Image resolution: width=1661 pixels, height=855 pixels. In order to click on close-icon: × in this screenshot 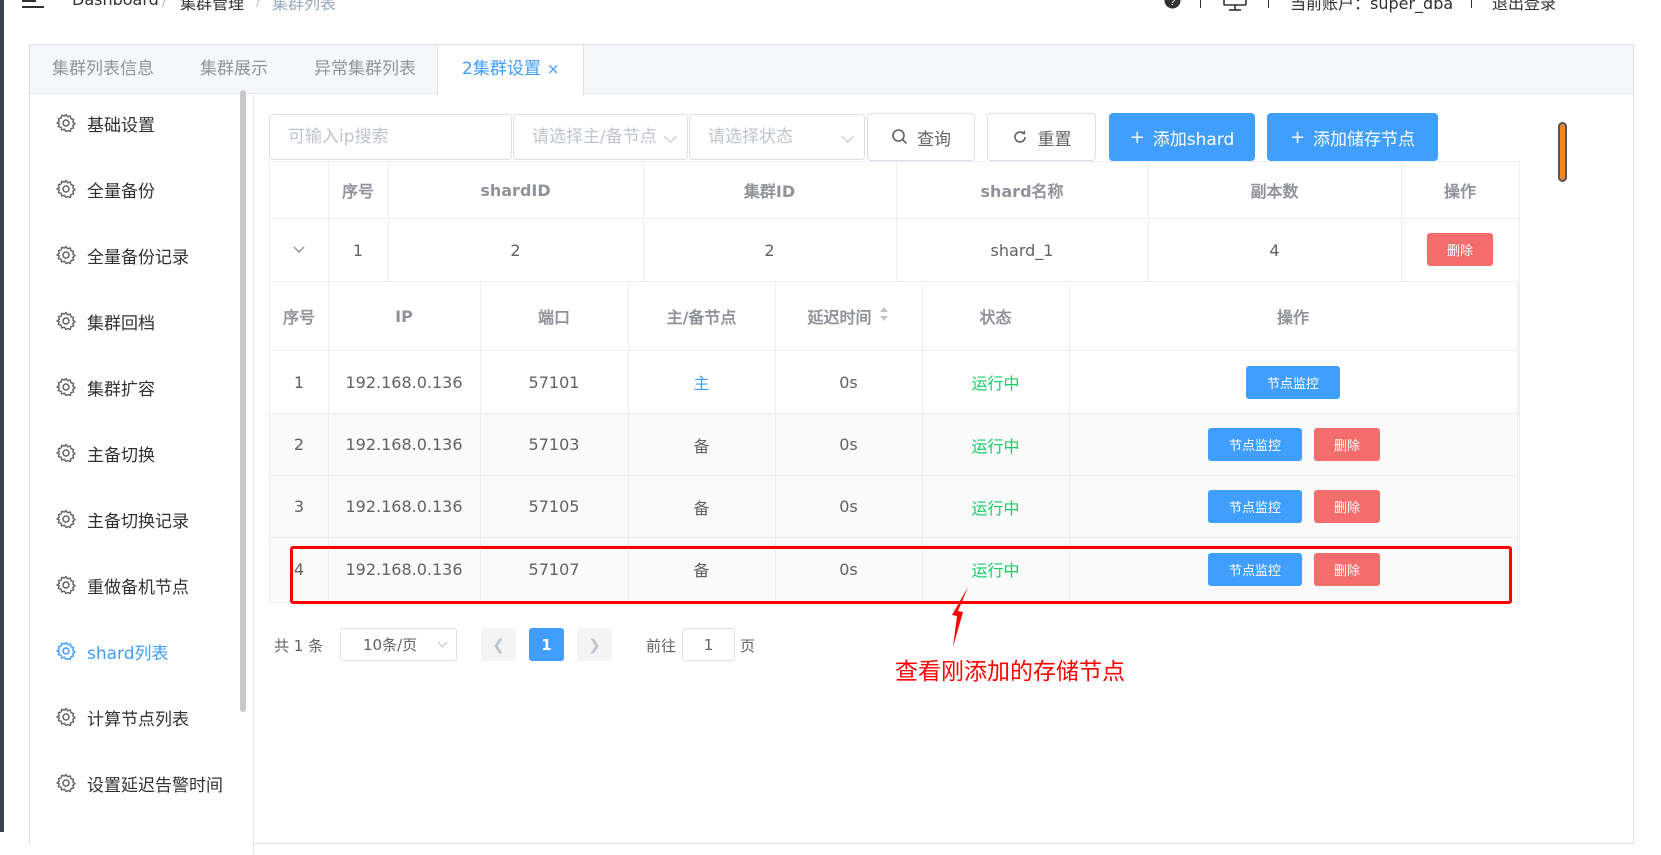, I will do `click(553, 69)`.